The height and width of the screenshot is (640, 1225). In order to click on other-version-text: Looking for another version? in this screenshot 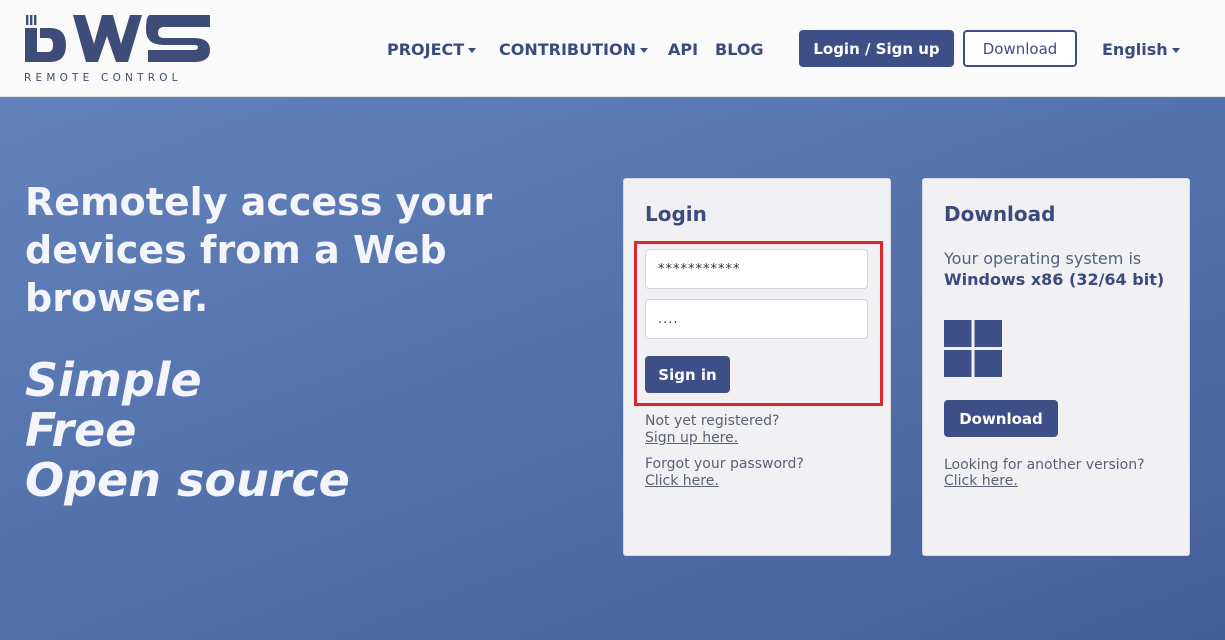, I will do `click(1044, 465)`.